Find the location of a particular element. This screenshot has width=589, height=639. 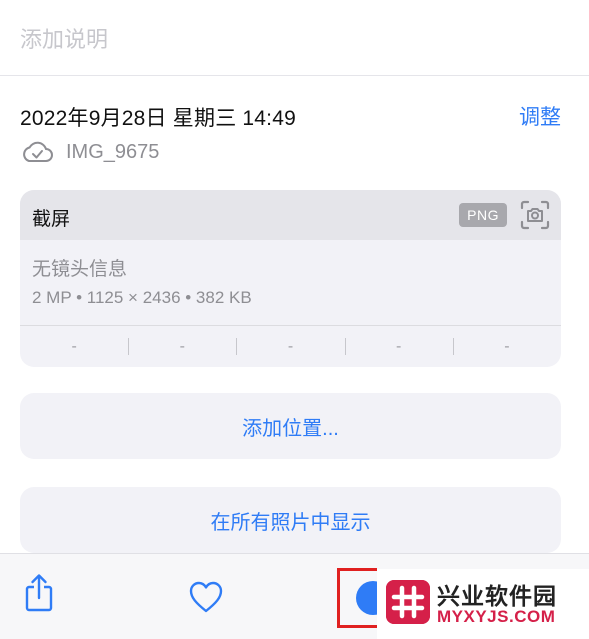

exif-exposure: - is located at coordinates (290, 346).